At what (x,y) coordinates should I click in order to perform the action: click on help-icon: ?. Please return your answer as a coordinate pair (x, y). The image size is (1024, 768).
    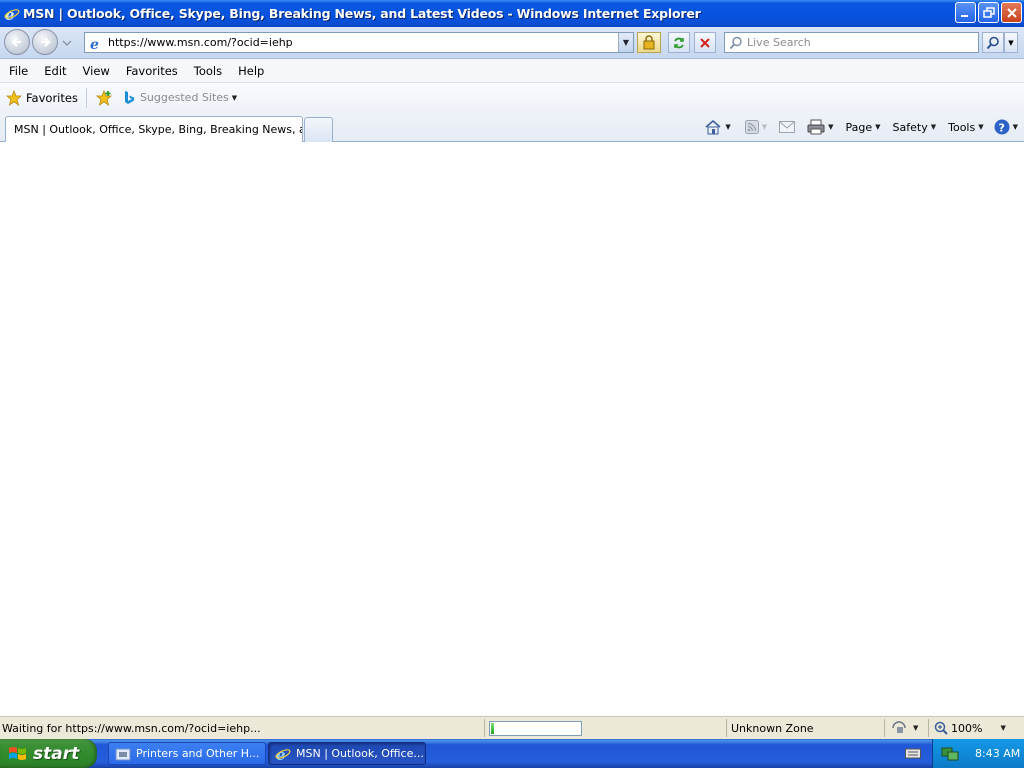
    Looking at the image, I should click on (1002, 127).